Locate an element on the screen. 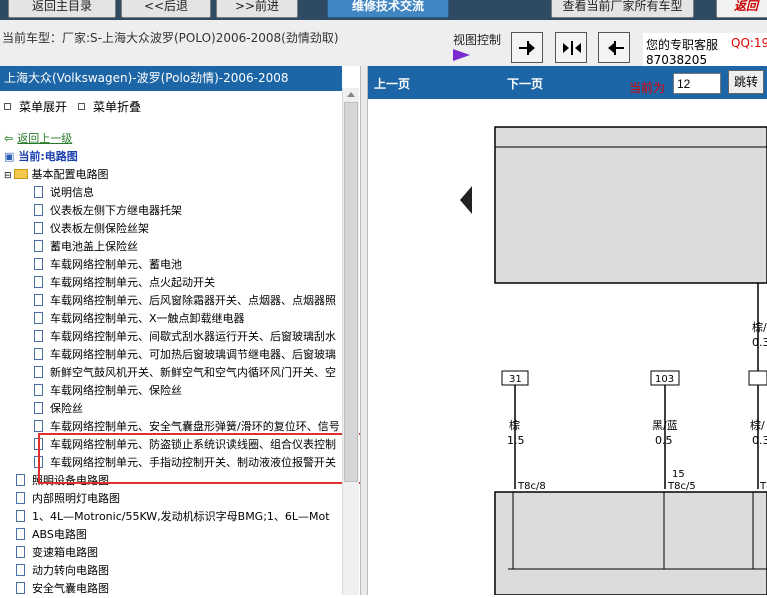 The width and height of the screenshot is (767, 598). pin-c-label: T8c/5 is located at coordinates (681, 486).